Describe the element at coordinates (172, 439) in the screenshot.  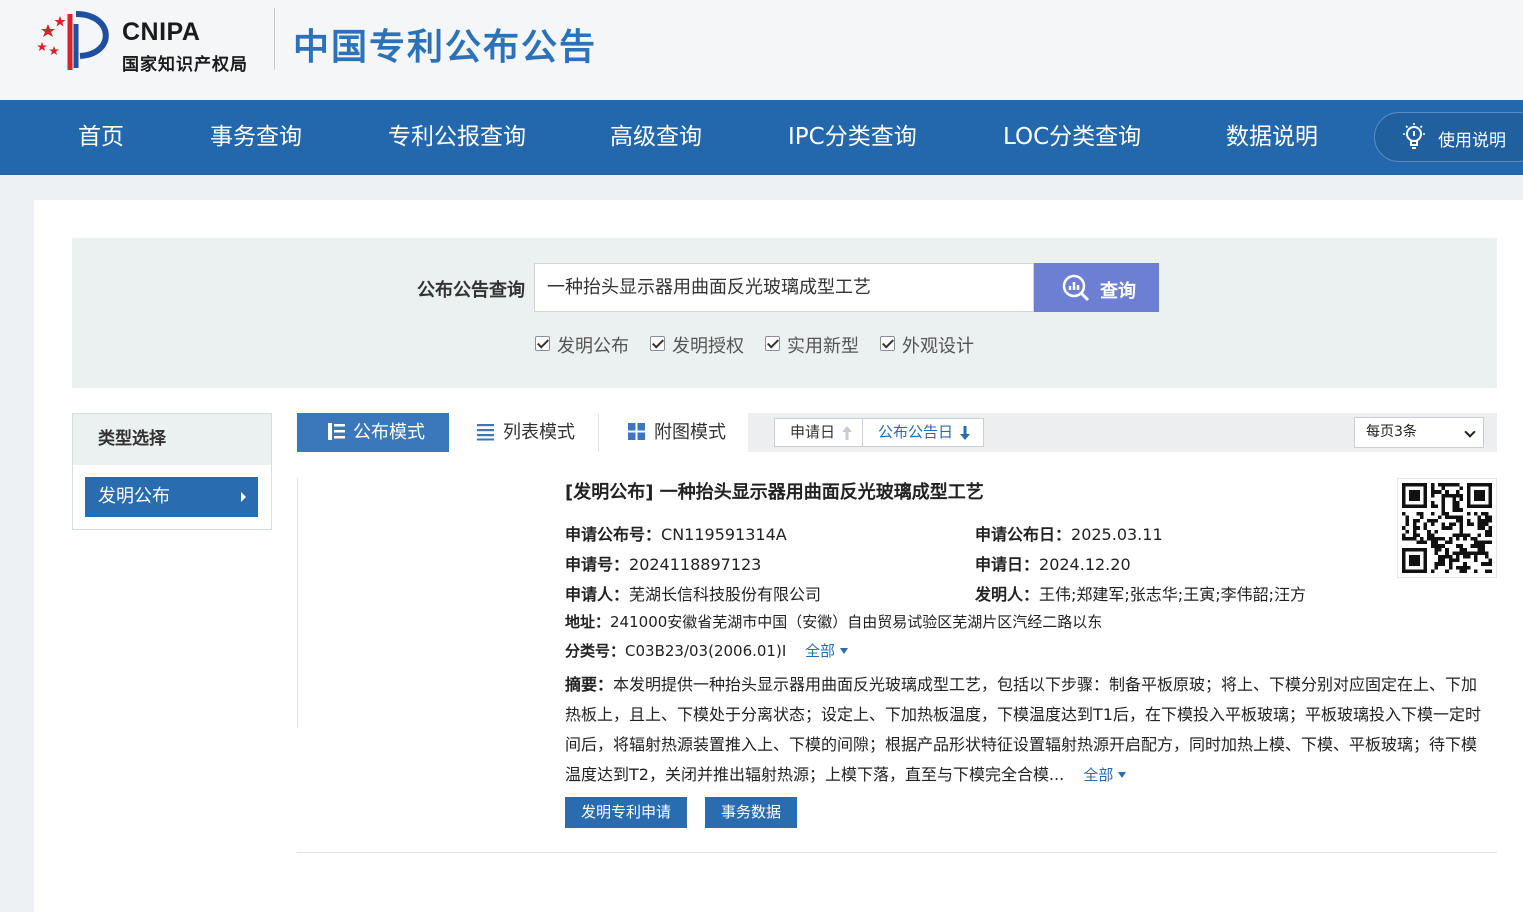
I see `sidebar-title: 类型选择` at that location.